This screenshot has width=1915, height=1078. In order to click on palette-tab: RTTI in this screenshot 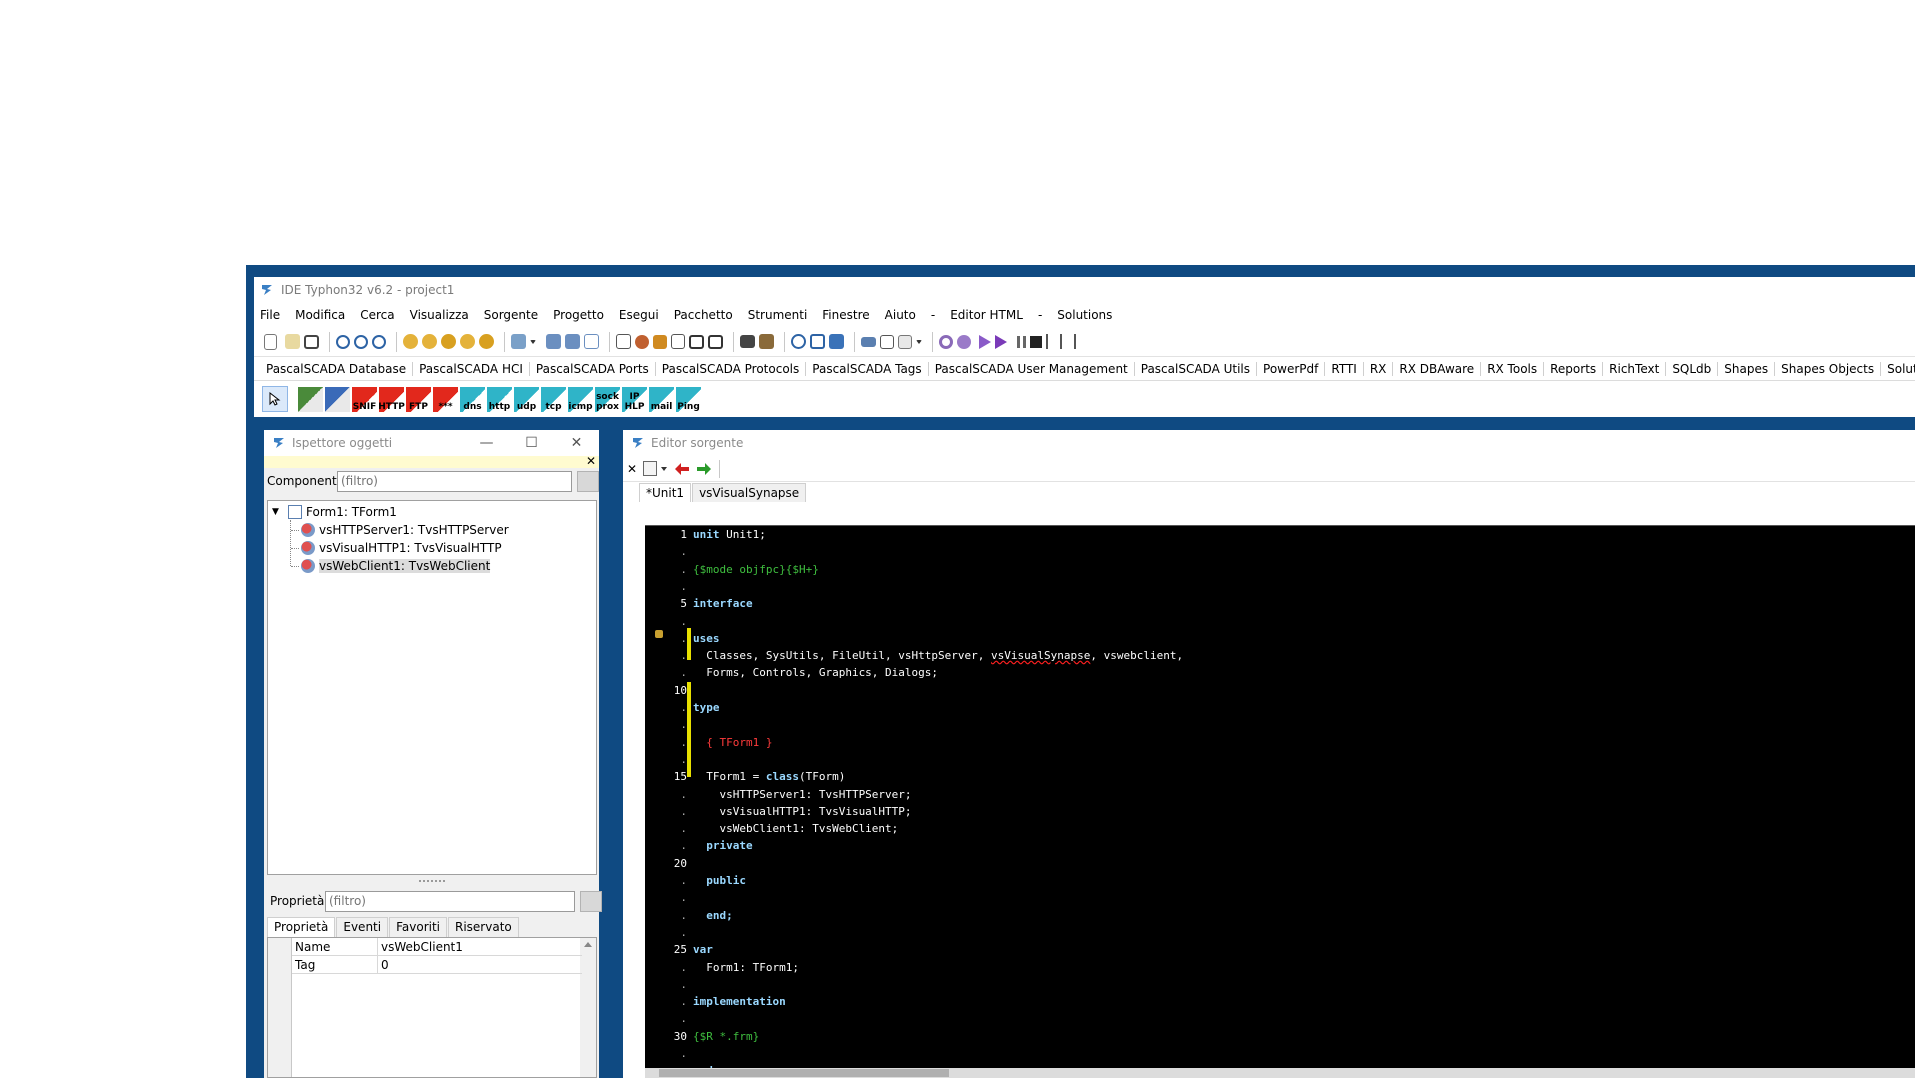, I will do `click(1344, 368)`.